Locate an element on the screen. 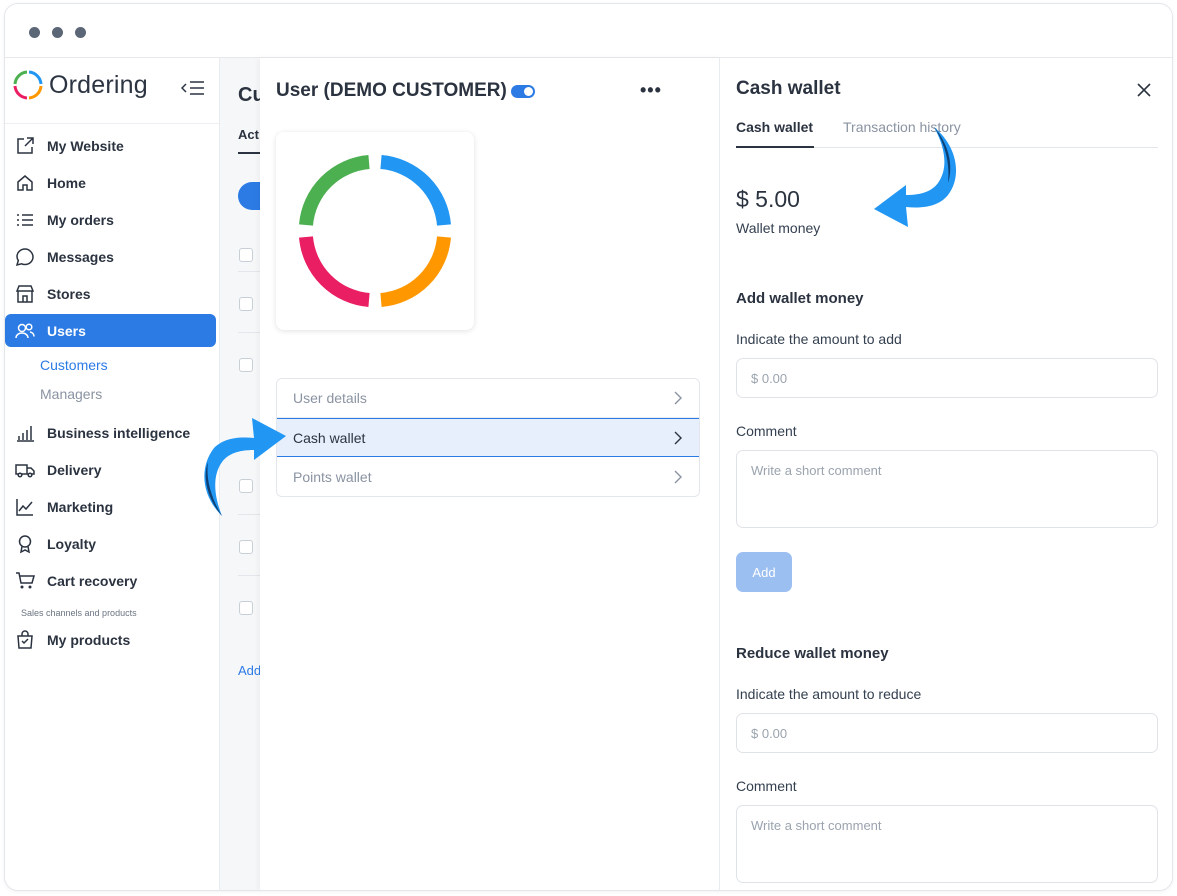  wallet-balance-label: Wallet money is located at coordinates (778, 228).